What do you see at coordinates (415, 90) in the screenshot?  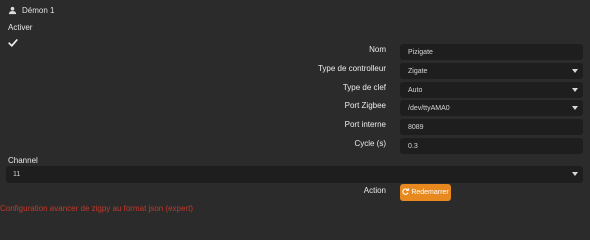 I see `type-clef-value: Auto` at bounding box center [415, 90].